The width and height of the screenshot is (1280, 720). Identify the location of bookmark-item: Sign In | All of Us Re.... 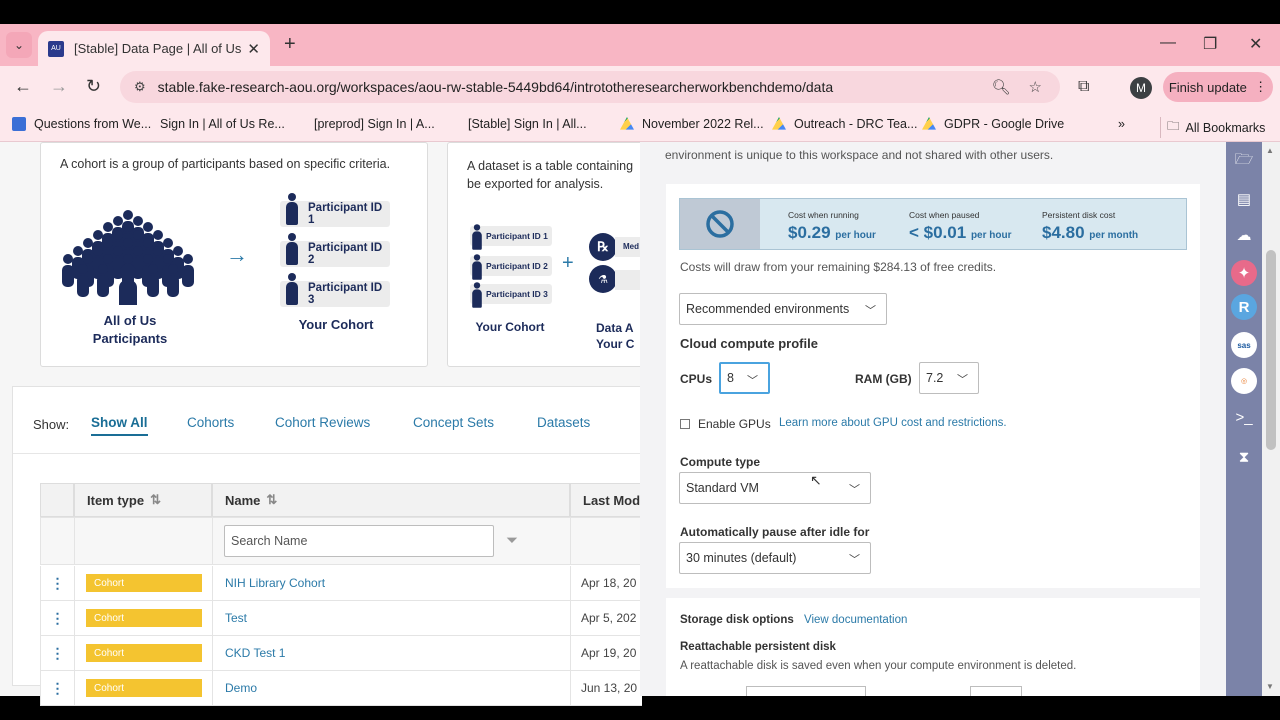
(222, 183).